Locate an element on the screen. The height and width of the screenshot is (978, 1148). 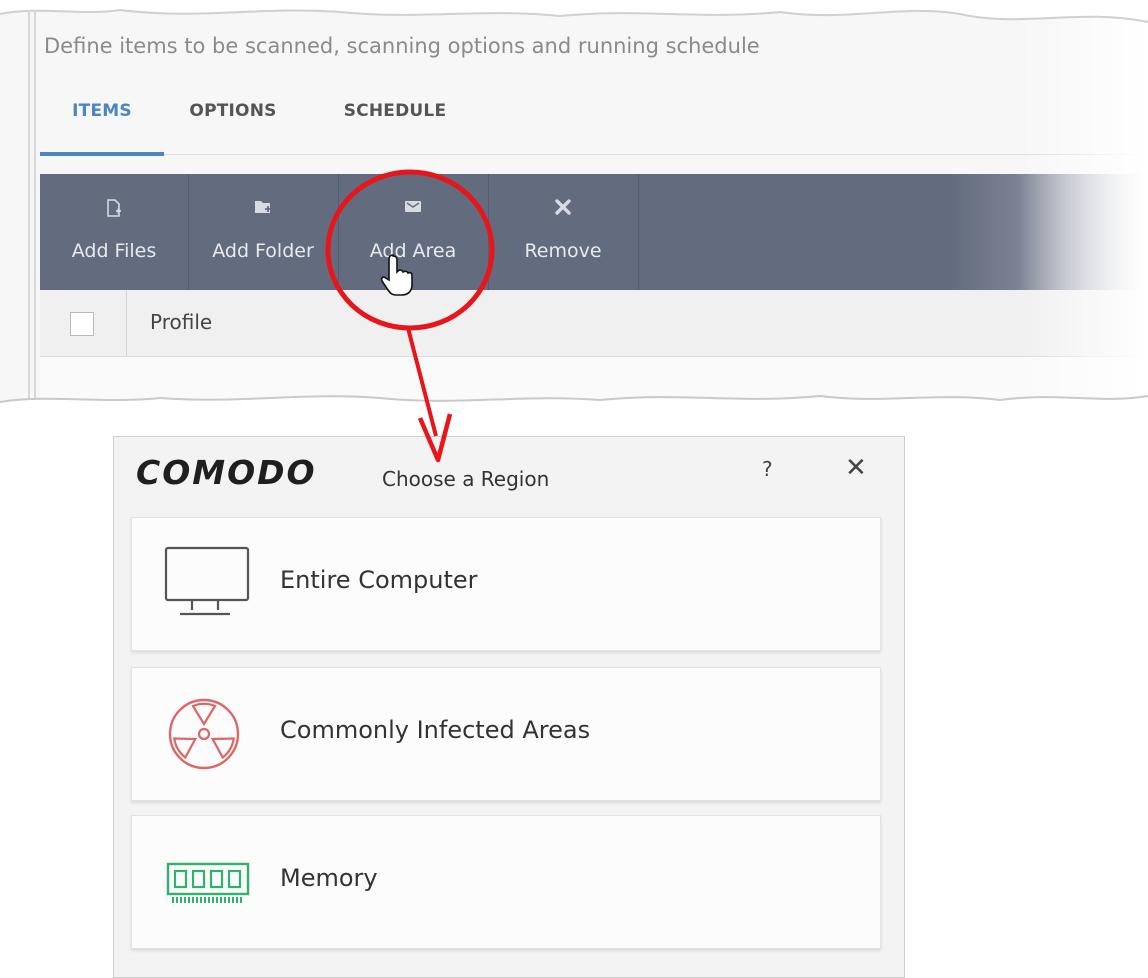
column-divider is located at coordinates (126, 323).